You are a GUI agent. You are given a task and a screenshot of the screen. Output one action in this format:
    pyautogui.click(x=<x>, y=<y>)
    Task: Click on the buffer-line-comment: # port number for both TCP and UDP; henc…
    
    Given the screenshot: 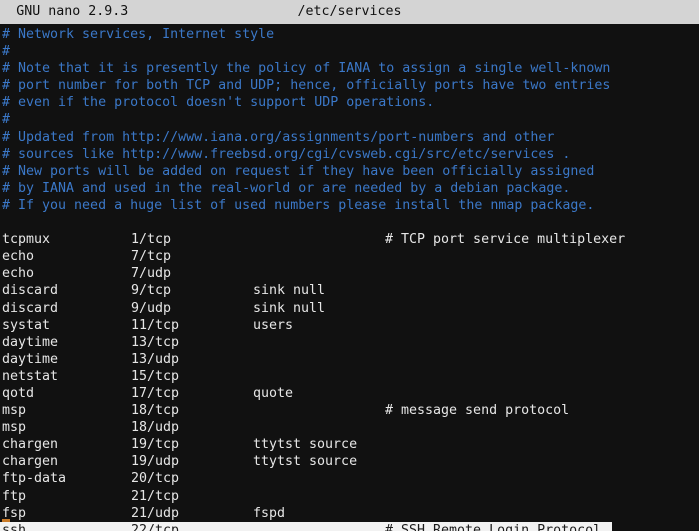 What is the action you would take?
    pyautogui.click(x=349, y=85)
    